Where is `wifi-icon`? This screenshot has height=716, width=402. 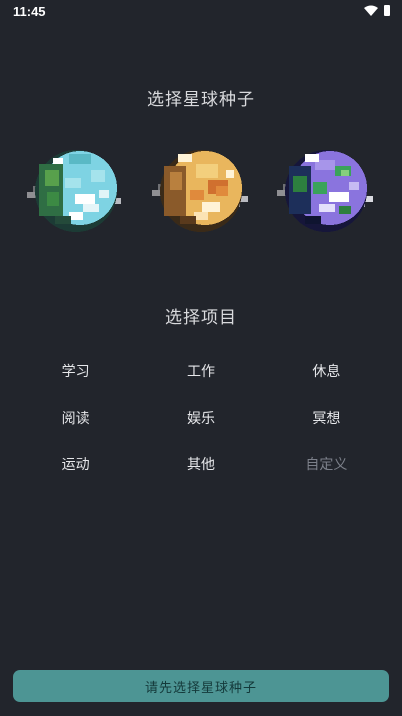 wifi-icon is located at coordinates (371, 10).